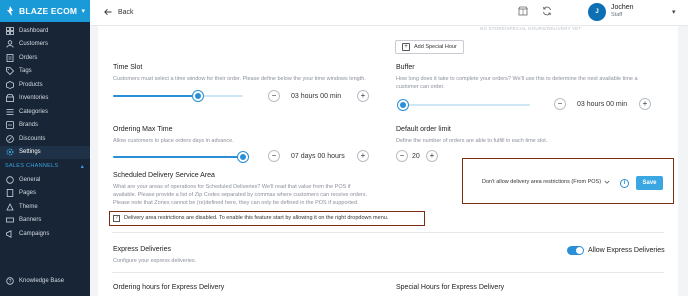 This screenshot has height=296, width=688. I want to click on time-slot-increment-button: +, so click(363, 96).